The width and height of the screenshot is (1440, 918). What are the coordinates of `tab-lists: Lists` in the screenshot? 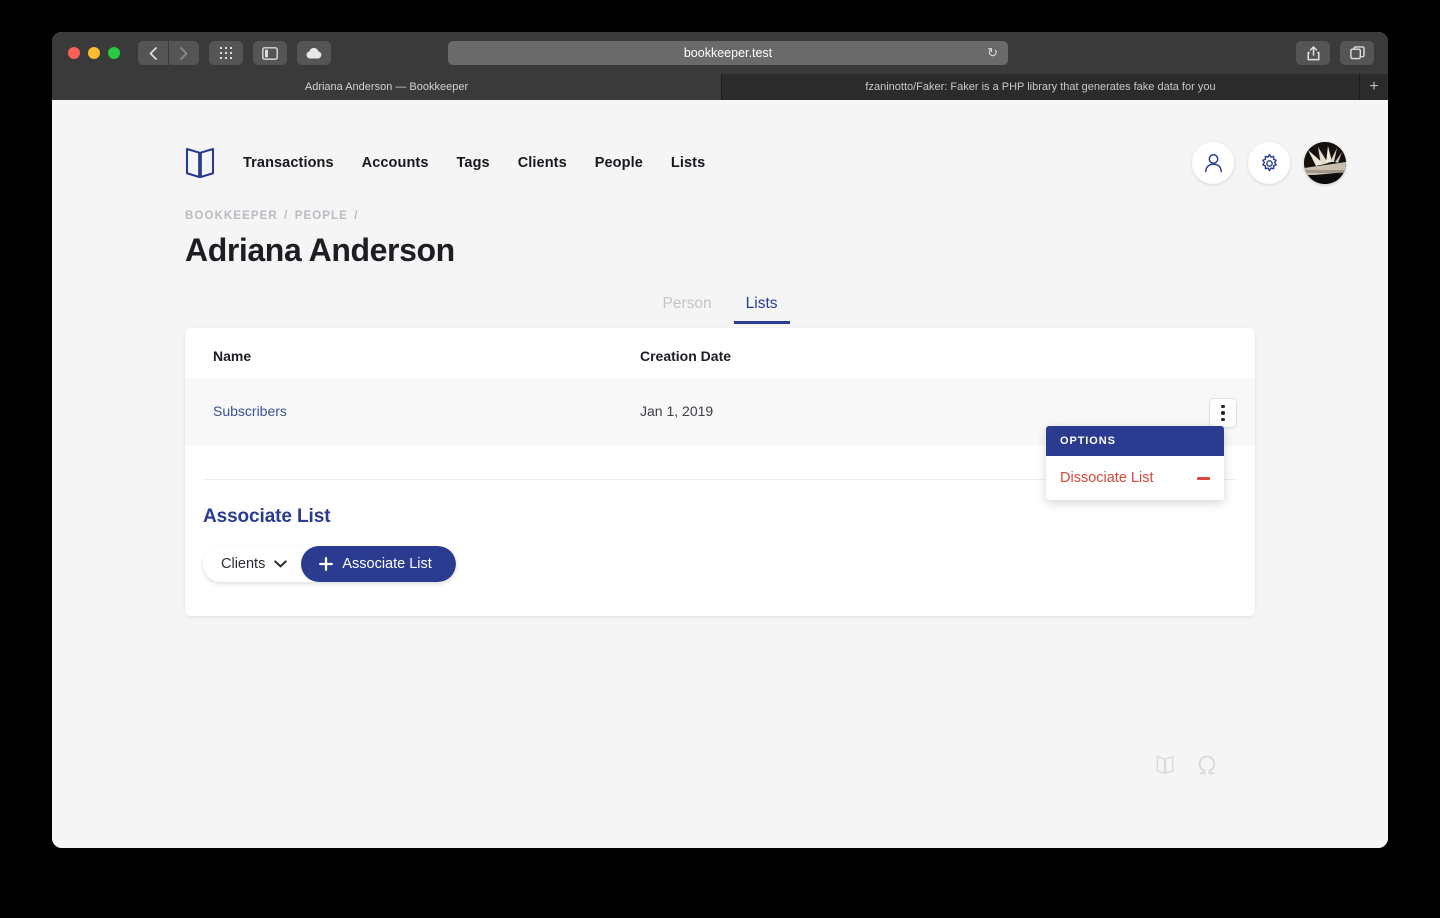 It's located at (761, 309).